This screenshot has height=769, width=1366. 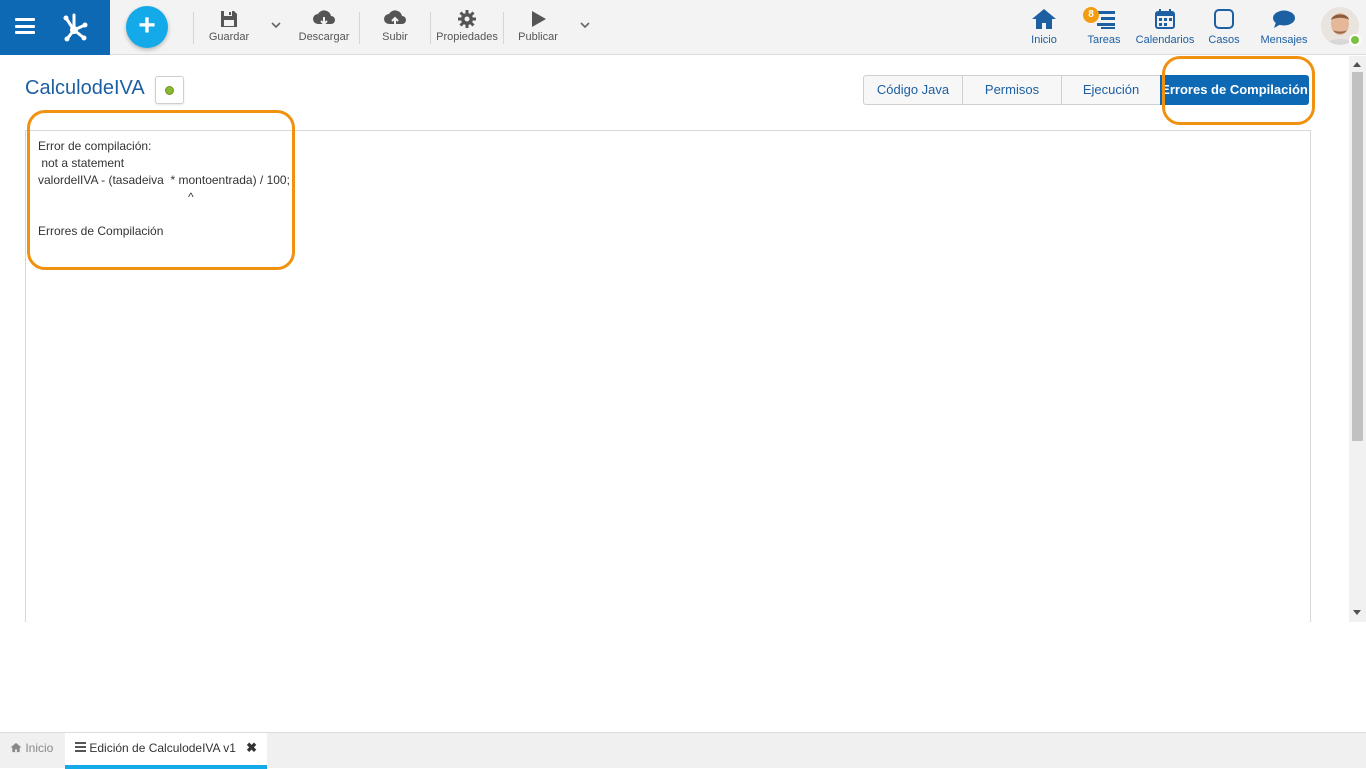 I want to click on cases-icon, so click(x=1224, y=19).